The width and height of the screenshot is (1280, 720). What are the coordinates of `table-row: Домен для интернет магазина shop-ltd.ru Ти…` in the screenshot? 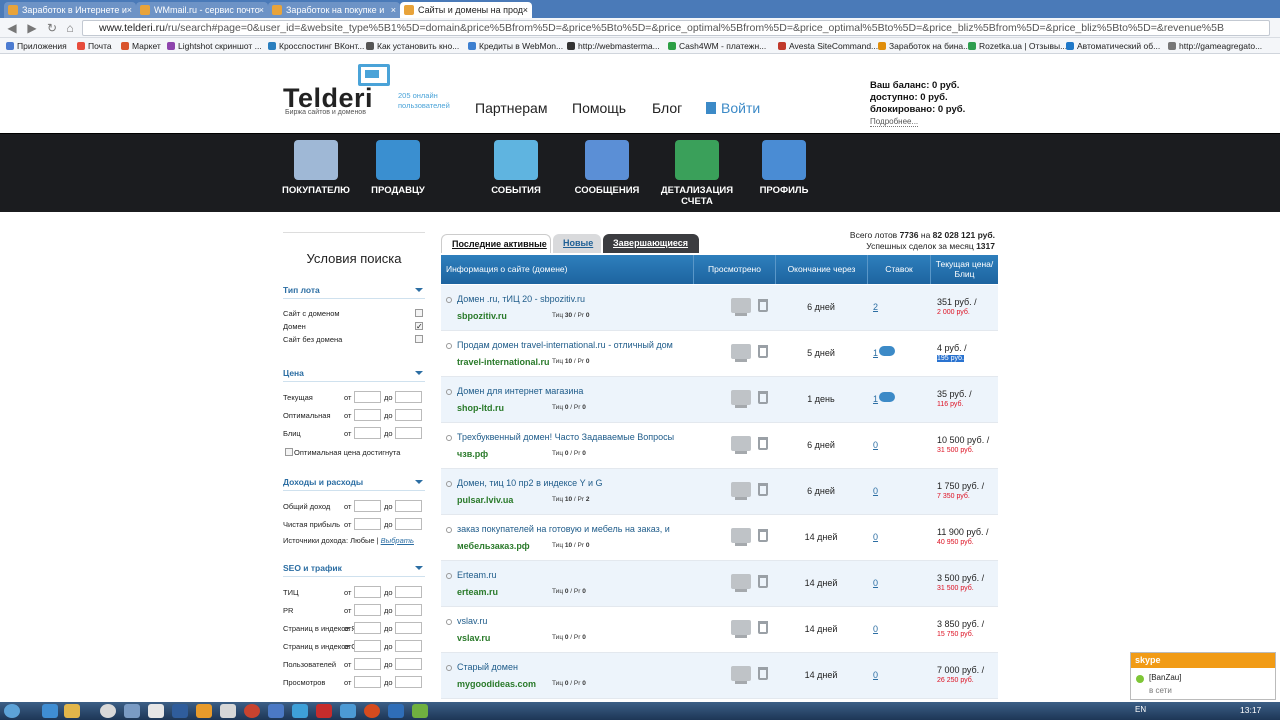 It's located at (719, 400).